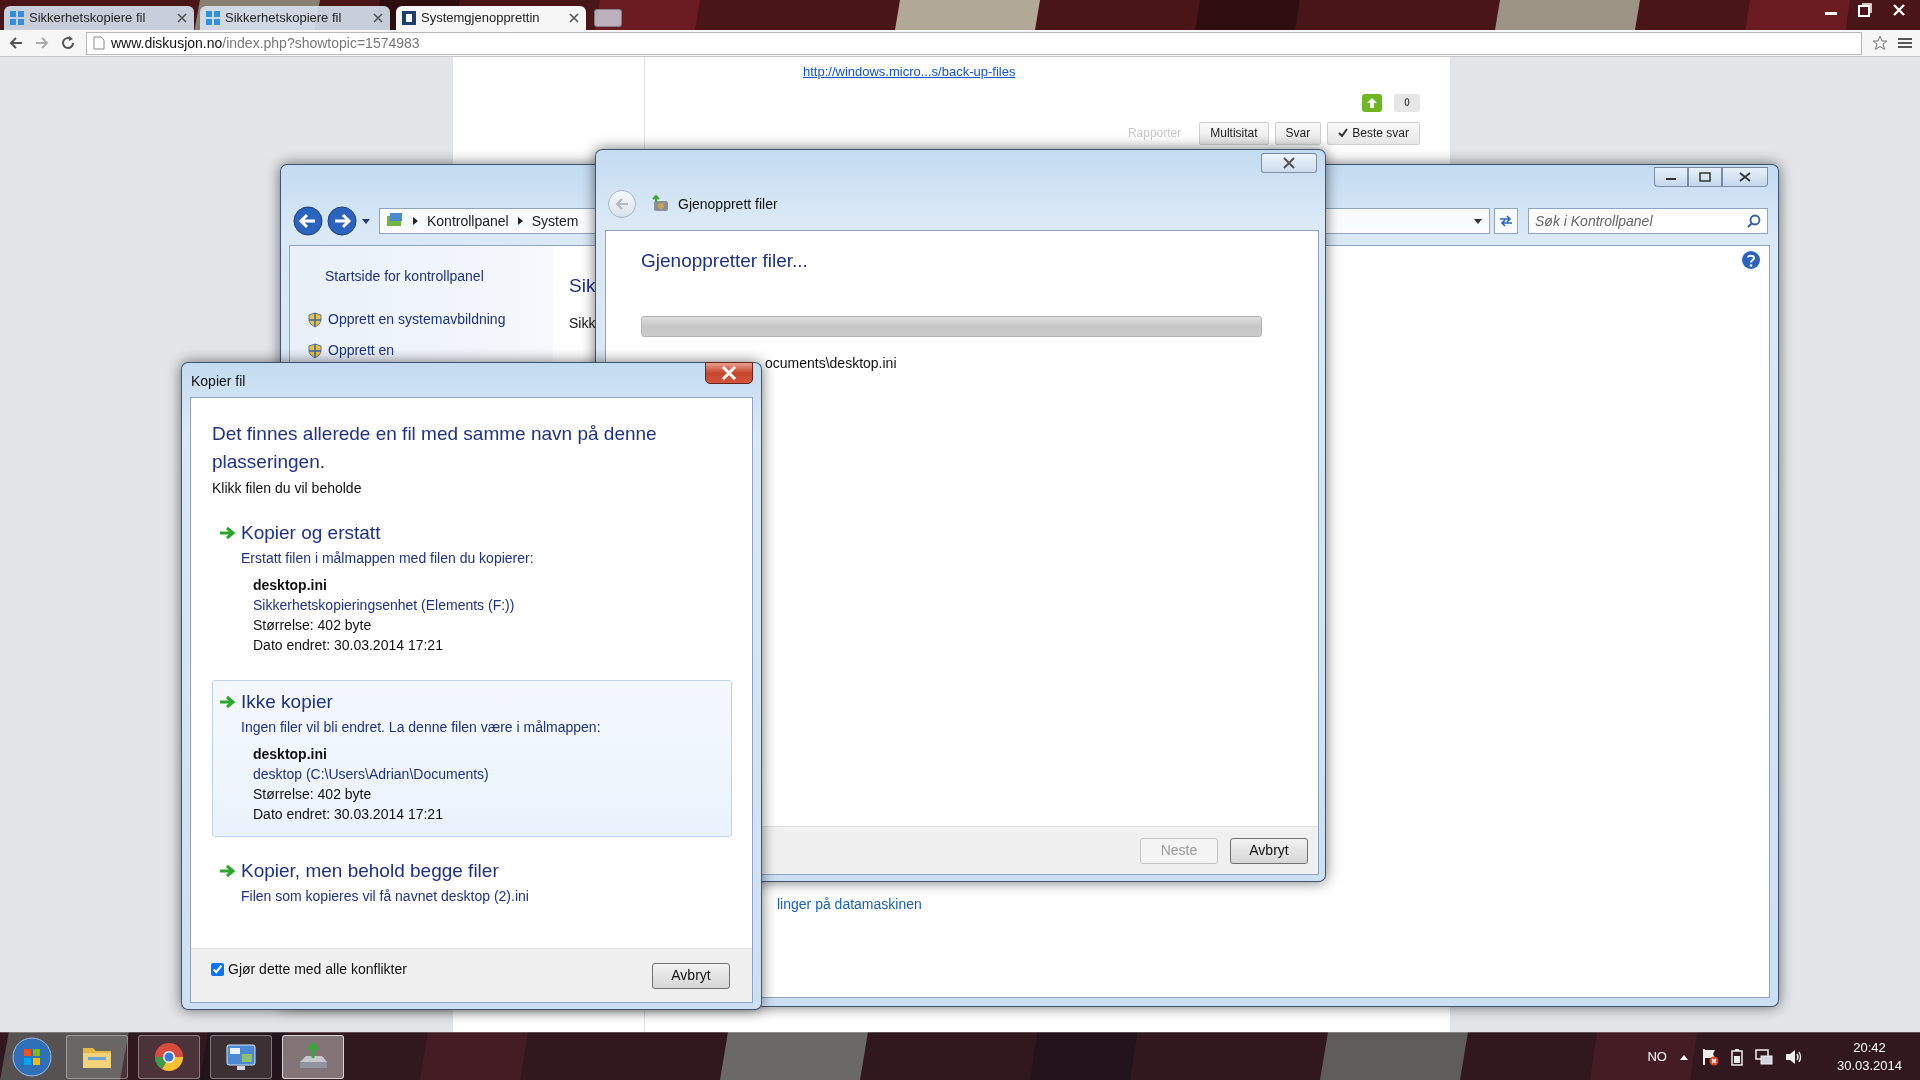  Describe the element at coordinates (1269, 850) in the screenshot. I see `dialog-button: Avbryt` at that location.